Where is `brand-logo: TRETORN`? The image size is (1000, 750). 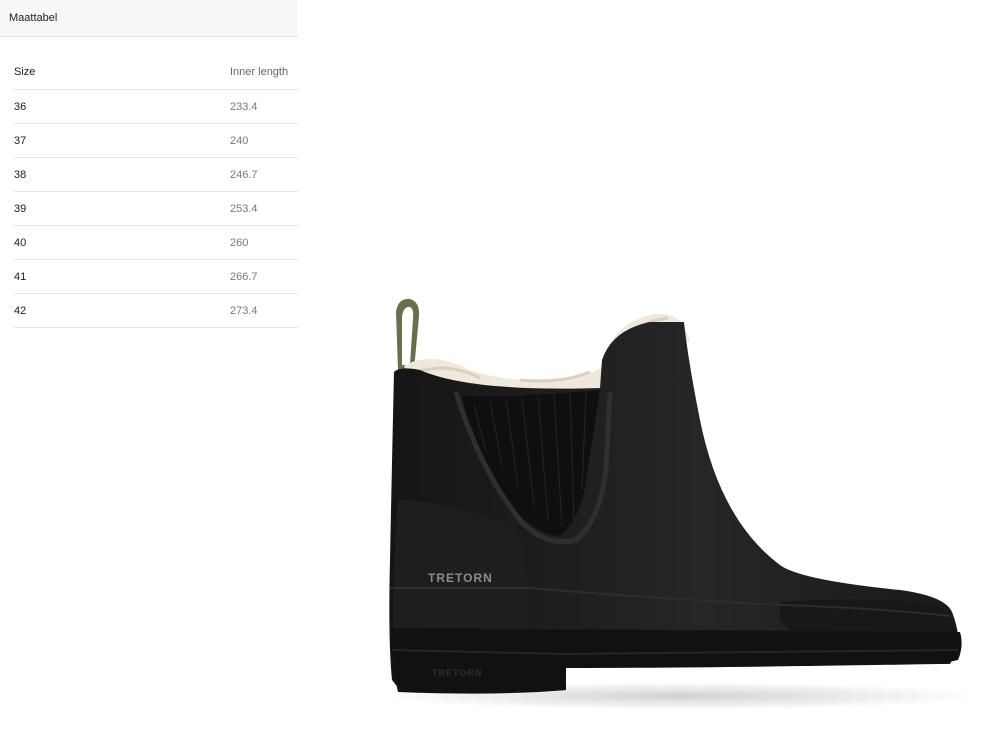
brand-logo: TRETORN is located at coordinates (460, 578).